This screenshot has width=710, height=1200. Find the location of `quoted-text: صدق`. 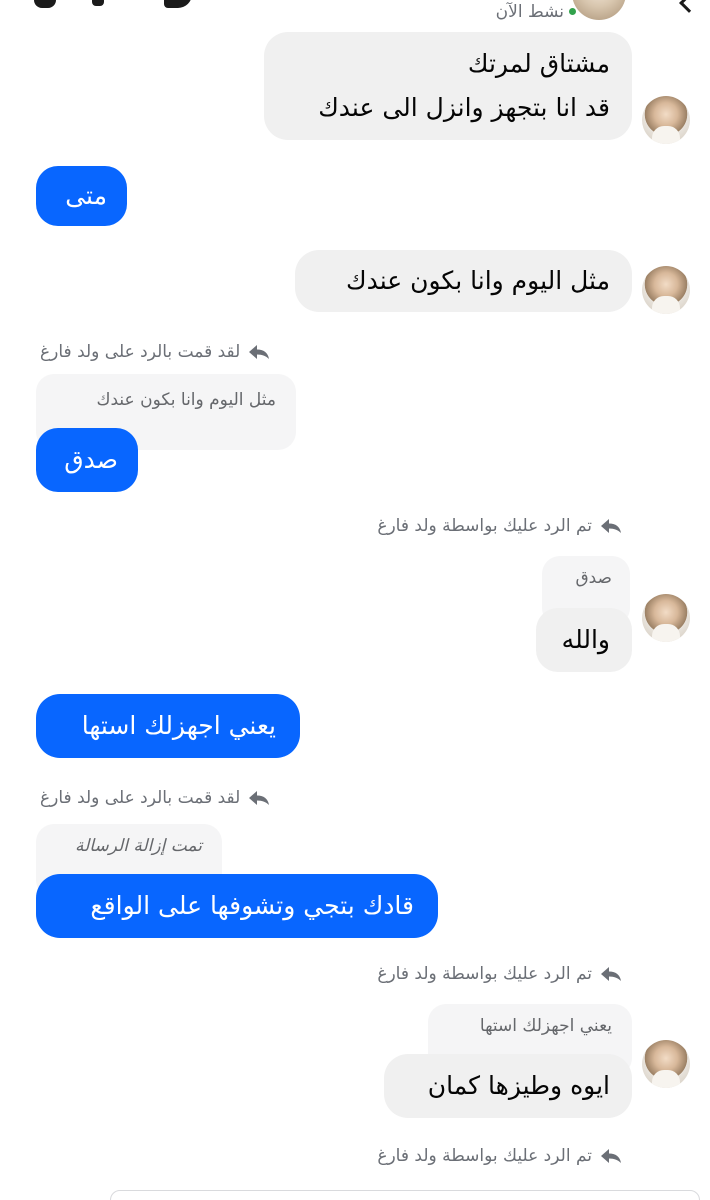

quoted-text: صدق is located at coordinates (593, 578).